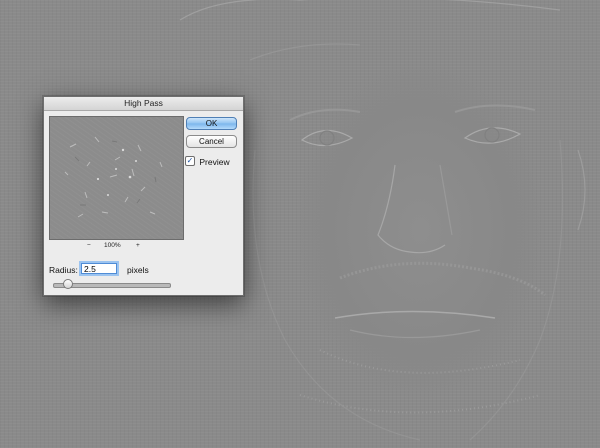 Image resolution: width=600 pixels, height=448 pixels. I want to click on filter-preview-pane, so click(116, 178).